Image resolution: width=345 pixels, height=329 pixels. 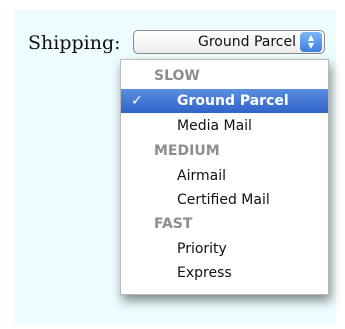 I want to click on menu-item-label: Priority, so click(x=202, y=249).